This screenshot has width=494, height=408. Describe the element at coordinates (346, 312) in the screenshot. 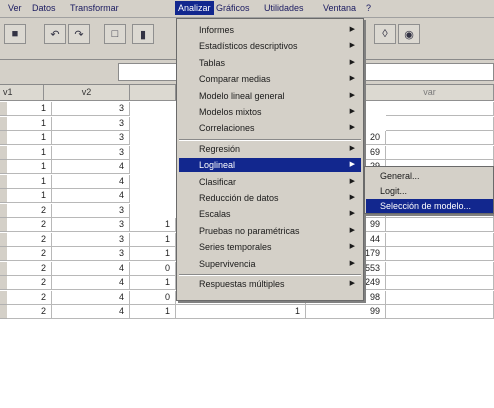

I see `cell: 99` at that location.